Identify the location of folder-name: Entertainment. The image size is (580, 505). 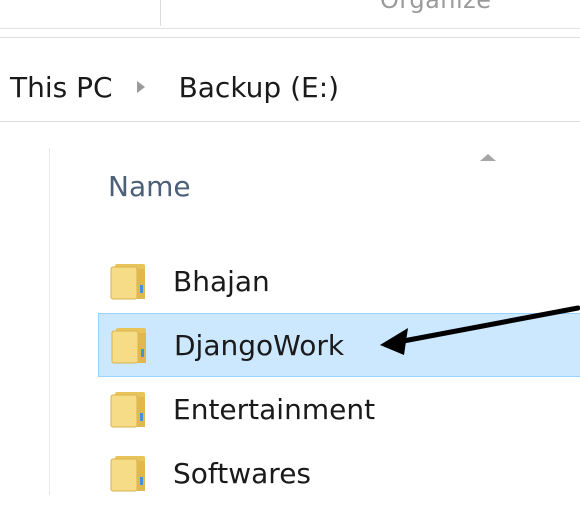
(274, 409).